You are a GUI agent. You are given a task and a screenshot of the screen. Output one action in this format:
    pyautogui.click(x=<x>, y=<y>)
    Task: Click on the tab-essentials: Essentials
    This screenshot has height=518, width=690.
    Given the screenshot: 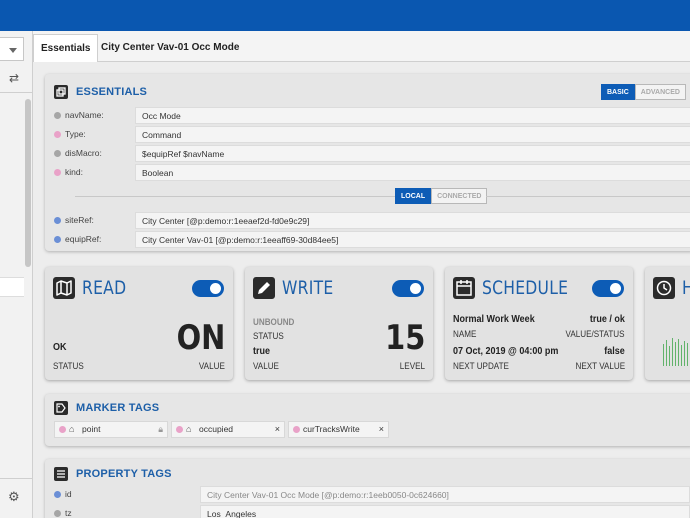 What is the action you would take?
    pyautogui.click(x=66, y=48)
    